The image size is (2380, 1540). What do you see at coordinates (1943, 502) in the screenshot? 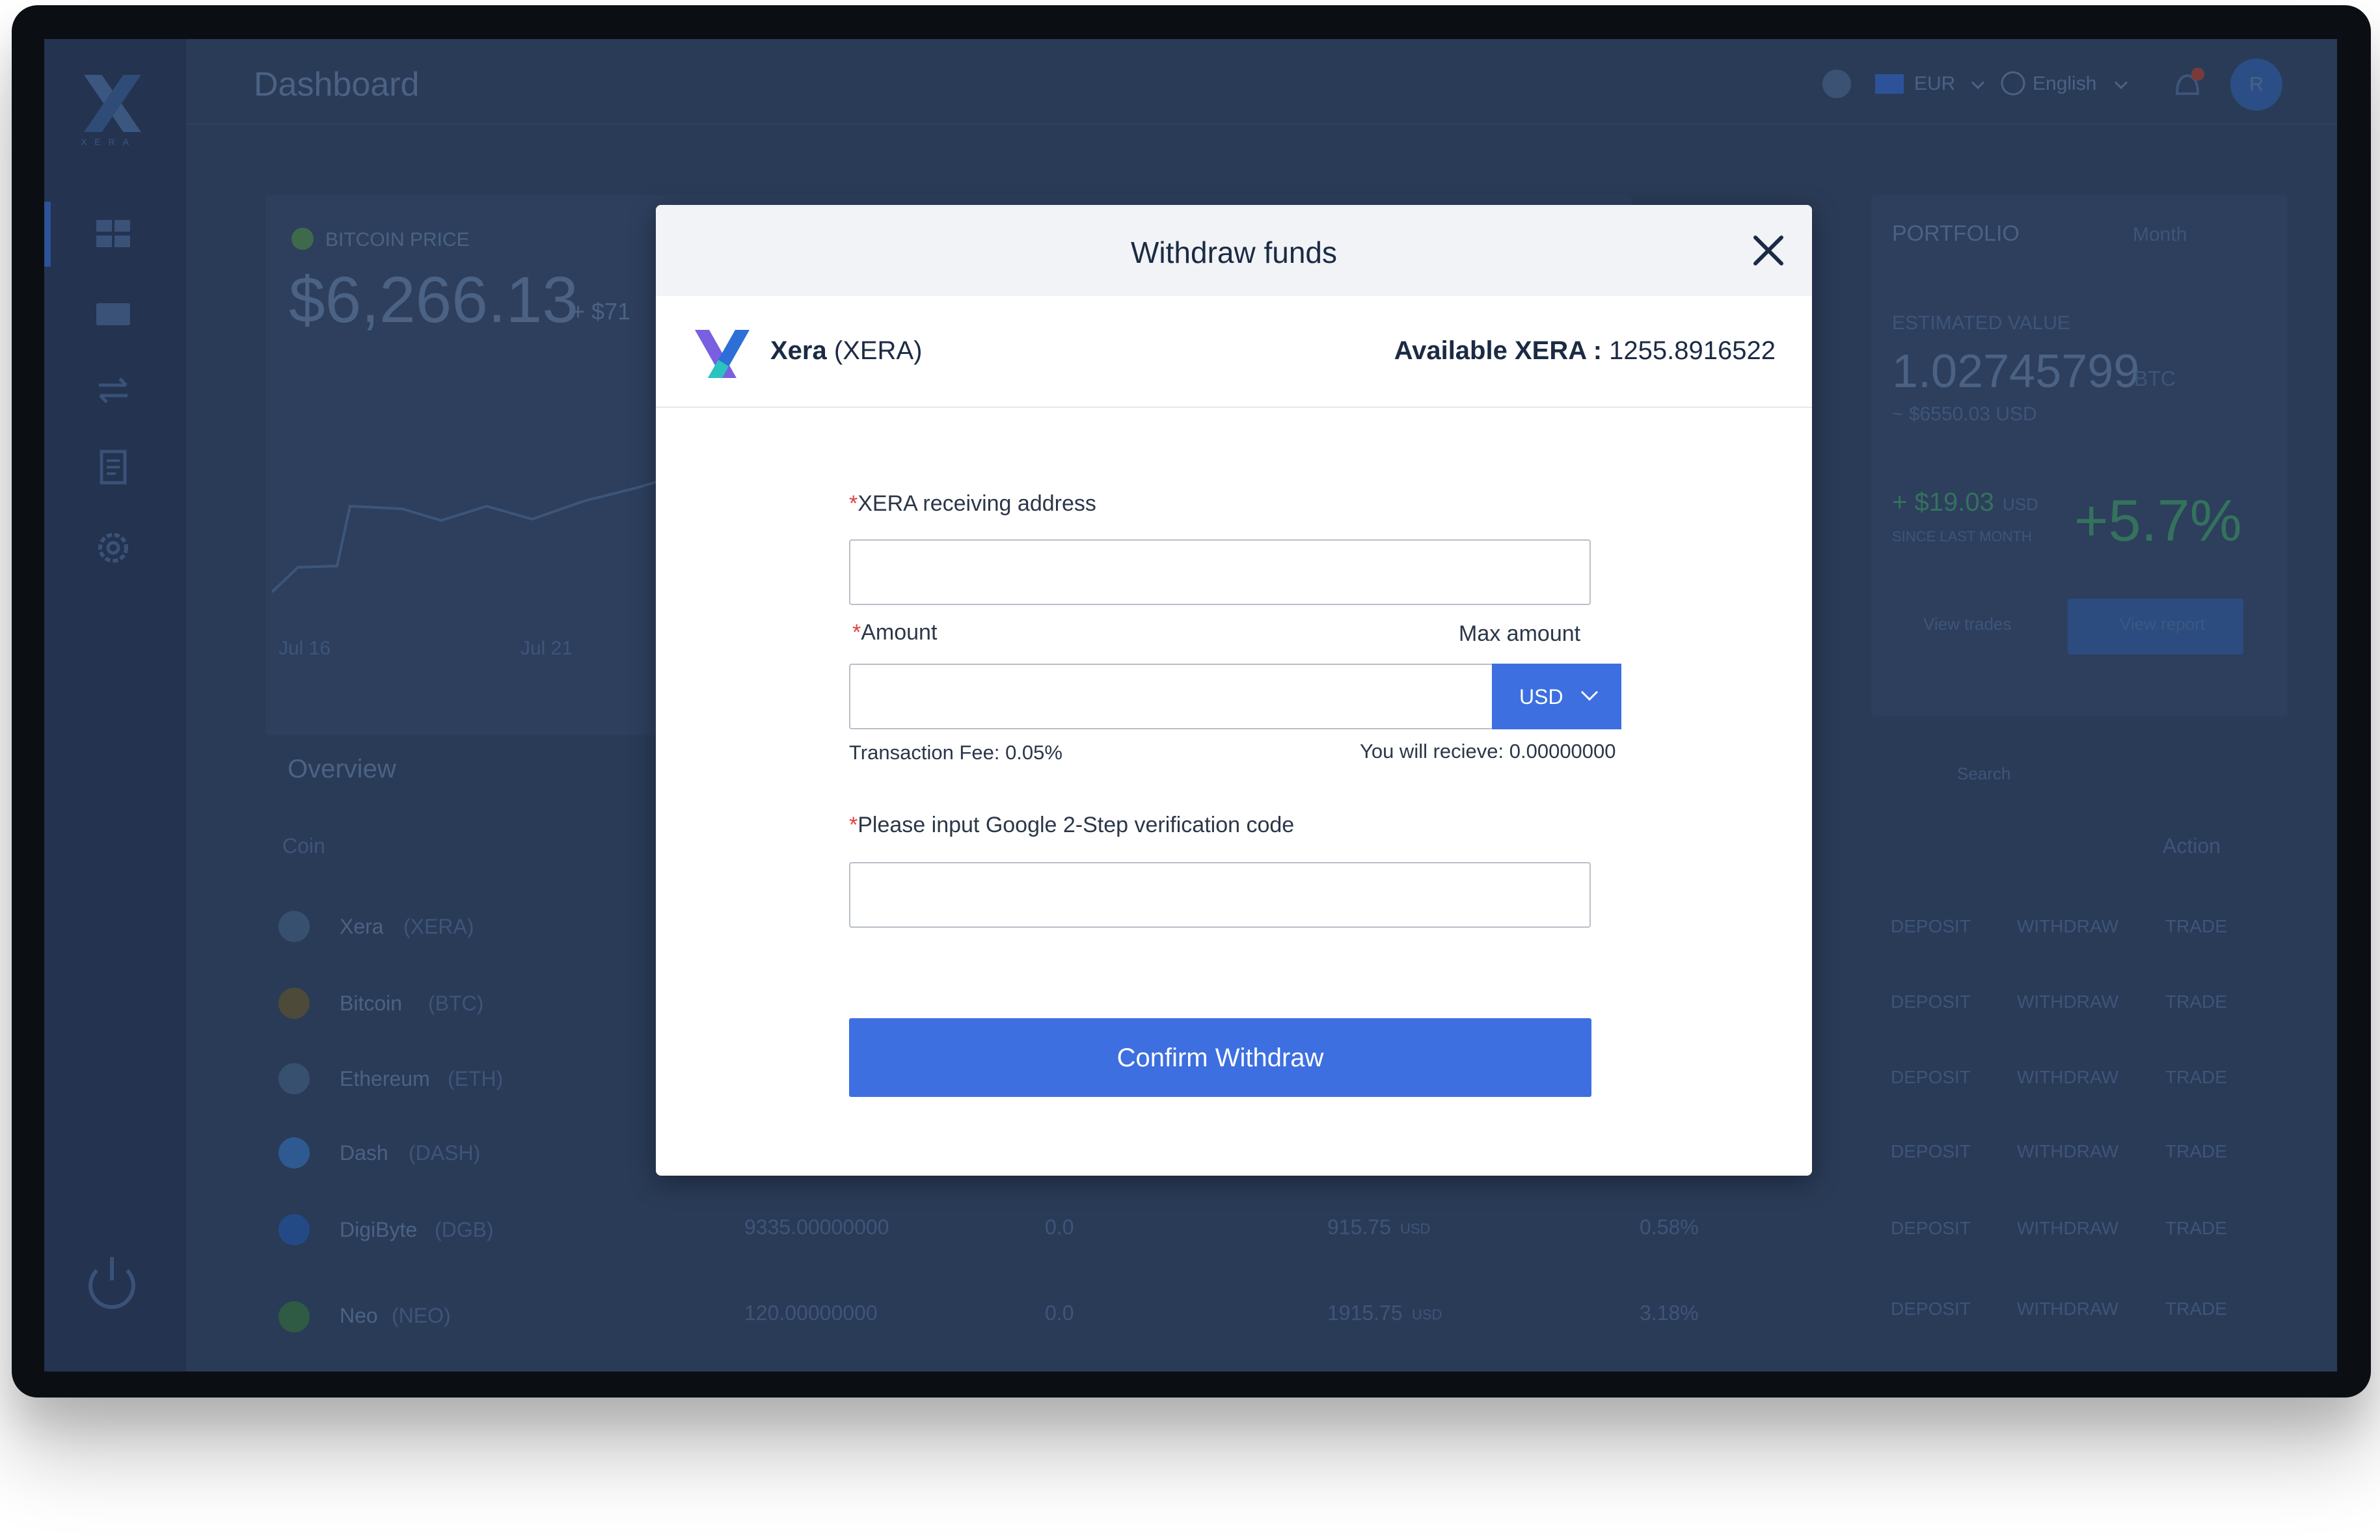
I see `portfolio-gain: + $19.03` at bounding box center [1943, 502].